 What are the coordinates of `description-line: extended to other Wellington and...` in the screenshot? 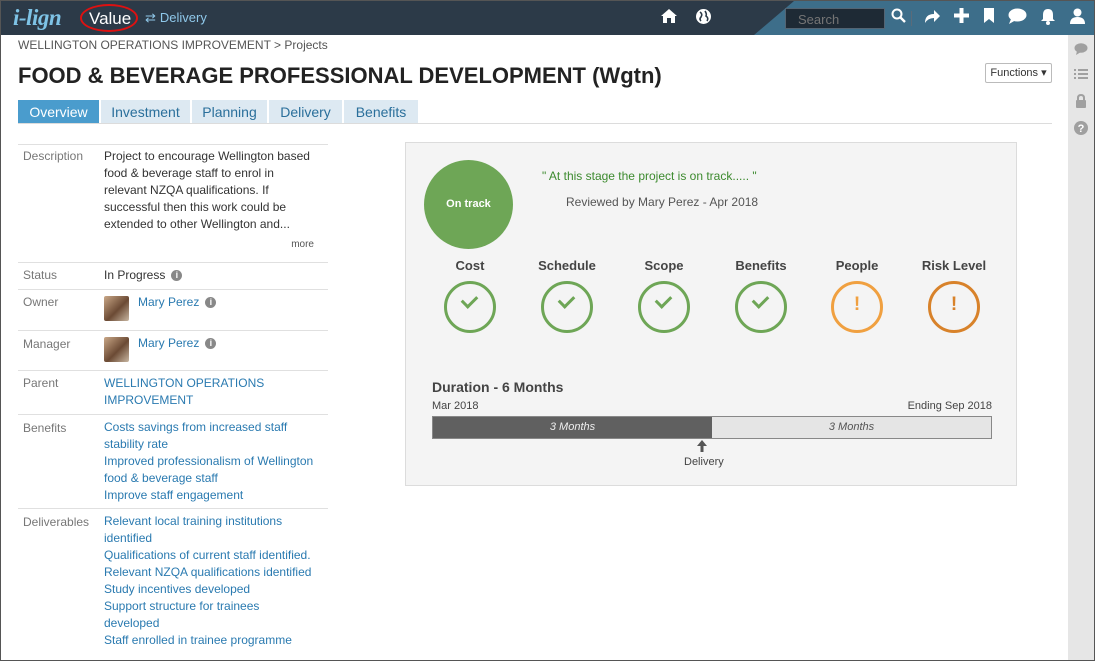 It's located at (197, 224).